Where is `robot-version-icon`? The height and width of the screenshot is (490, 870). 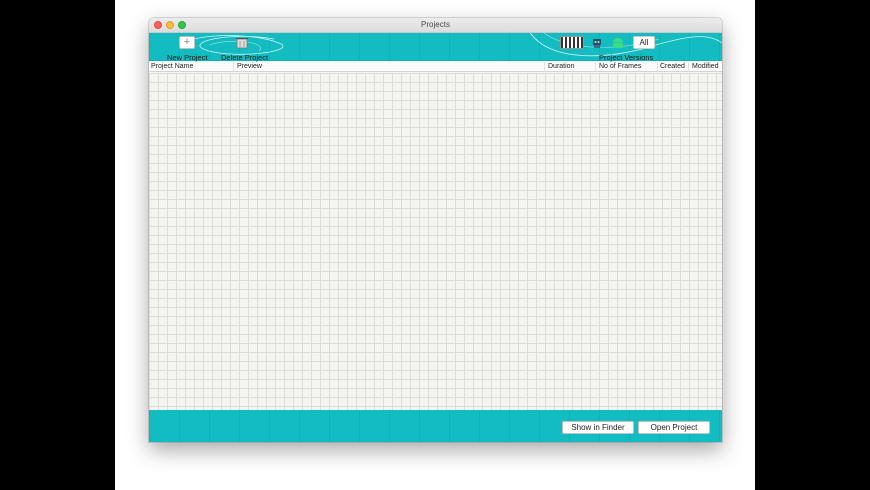
robot-version-icon is located at coordinates (597, 42).